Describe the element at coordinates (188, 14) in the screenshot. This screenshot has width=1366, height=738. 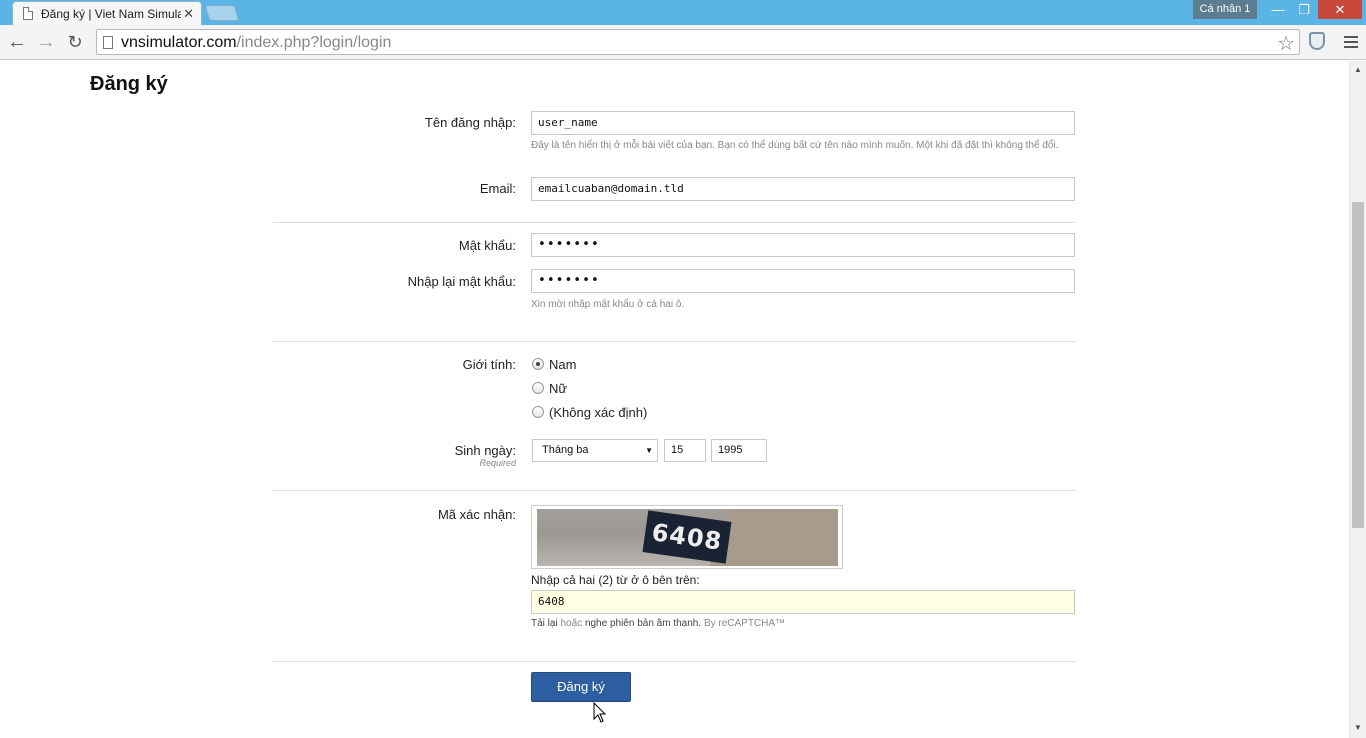
I see `tab-close-icon: ✕` at that location.